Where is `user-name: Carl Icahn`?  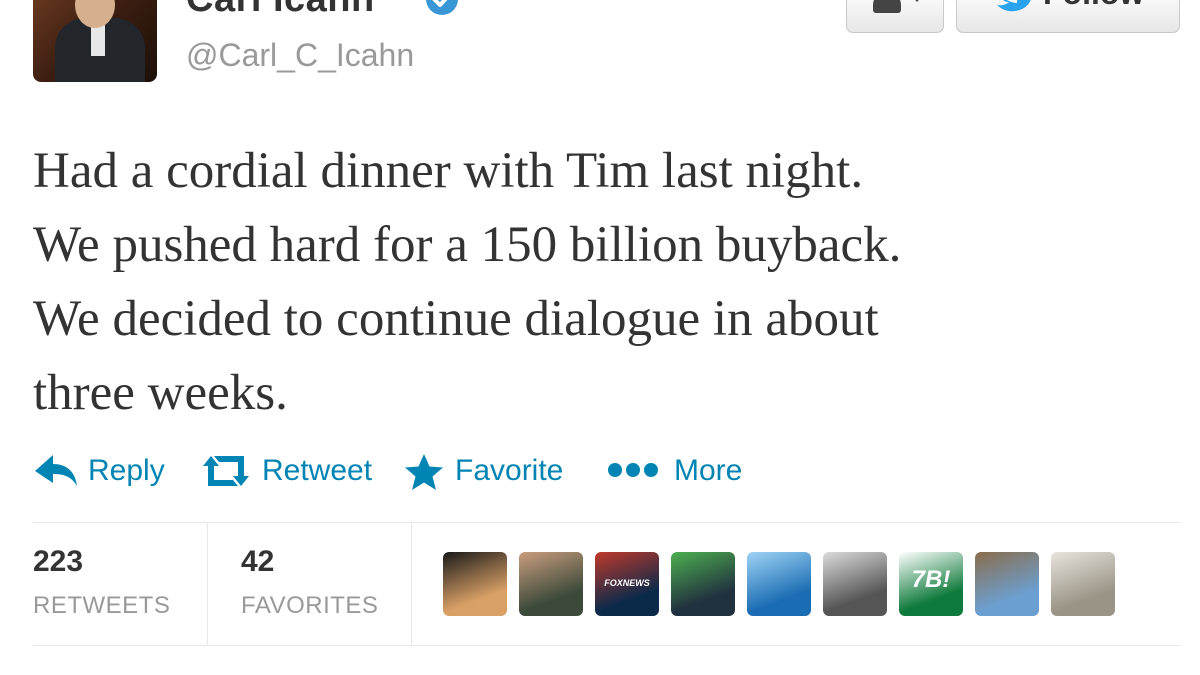 user-name: Carl Icahn is located at coordinates (280, 10).